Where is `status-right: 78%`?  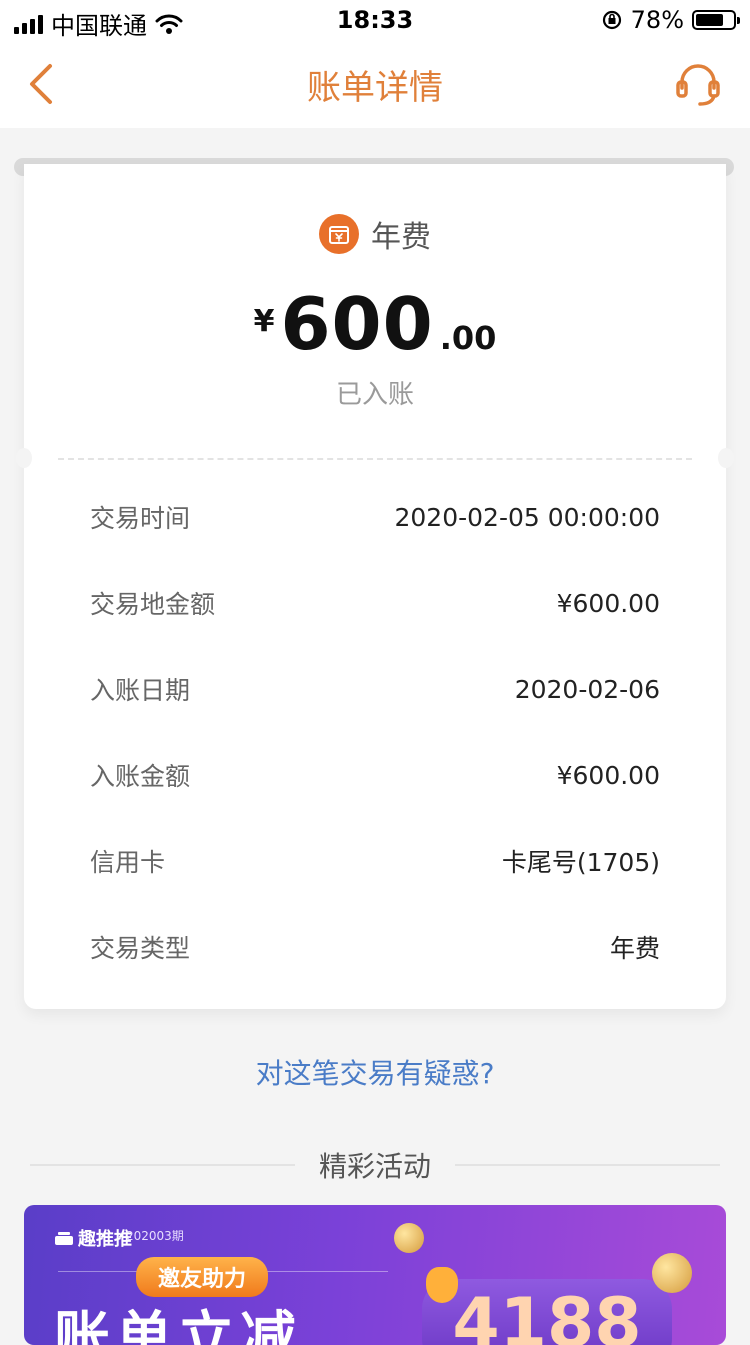 status-right: 78% is located at coordinates (670, 20).